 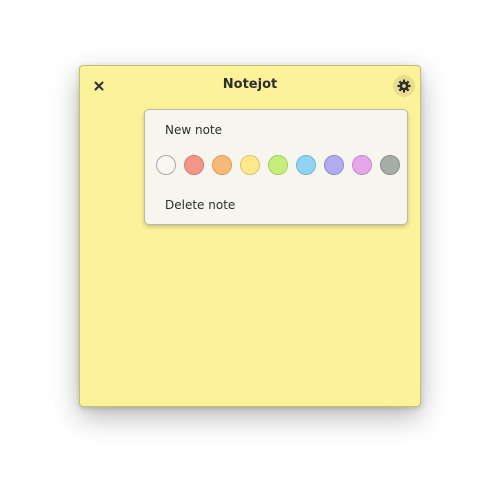 What do you see at coordinates (222, 165) in the screenshot?
I see `color-swatch-orange` at bounding box center [222, 165].